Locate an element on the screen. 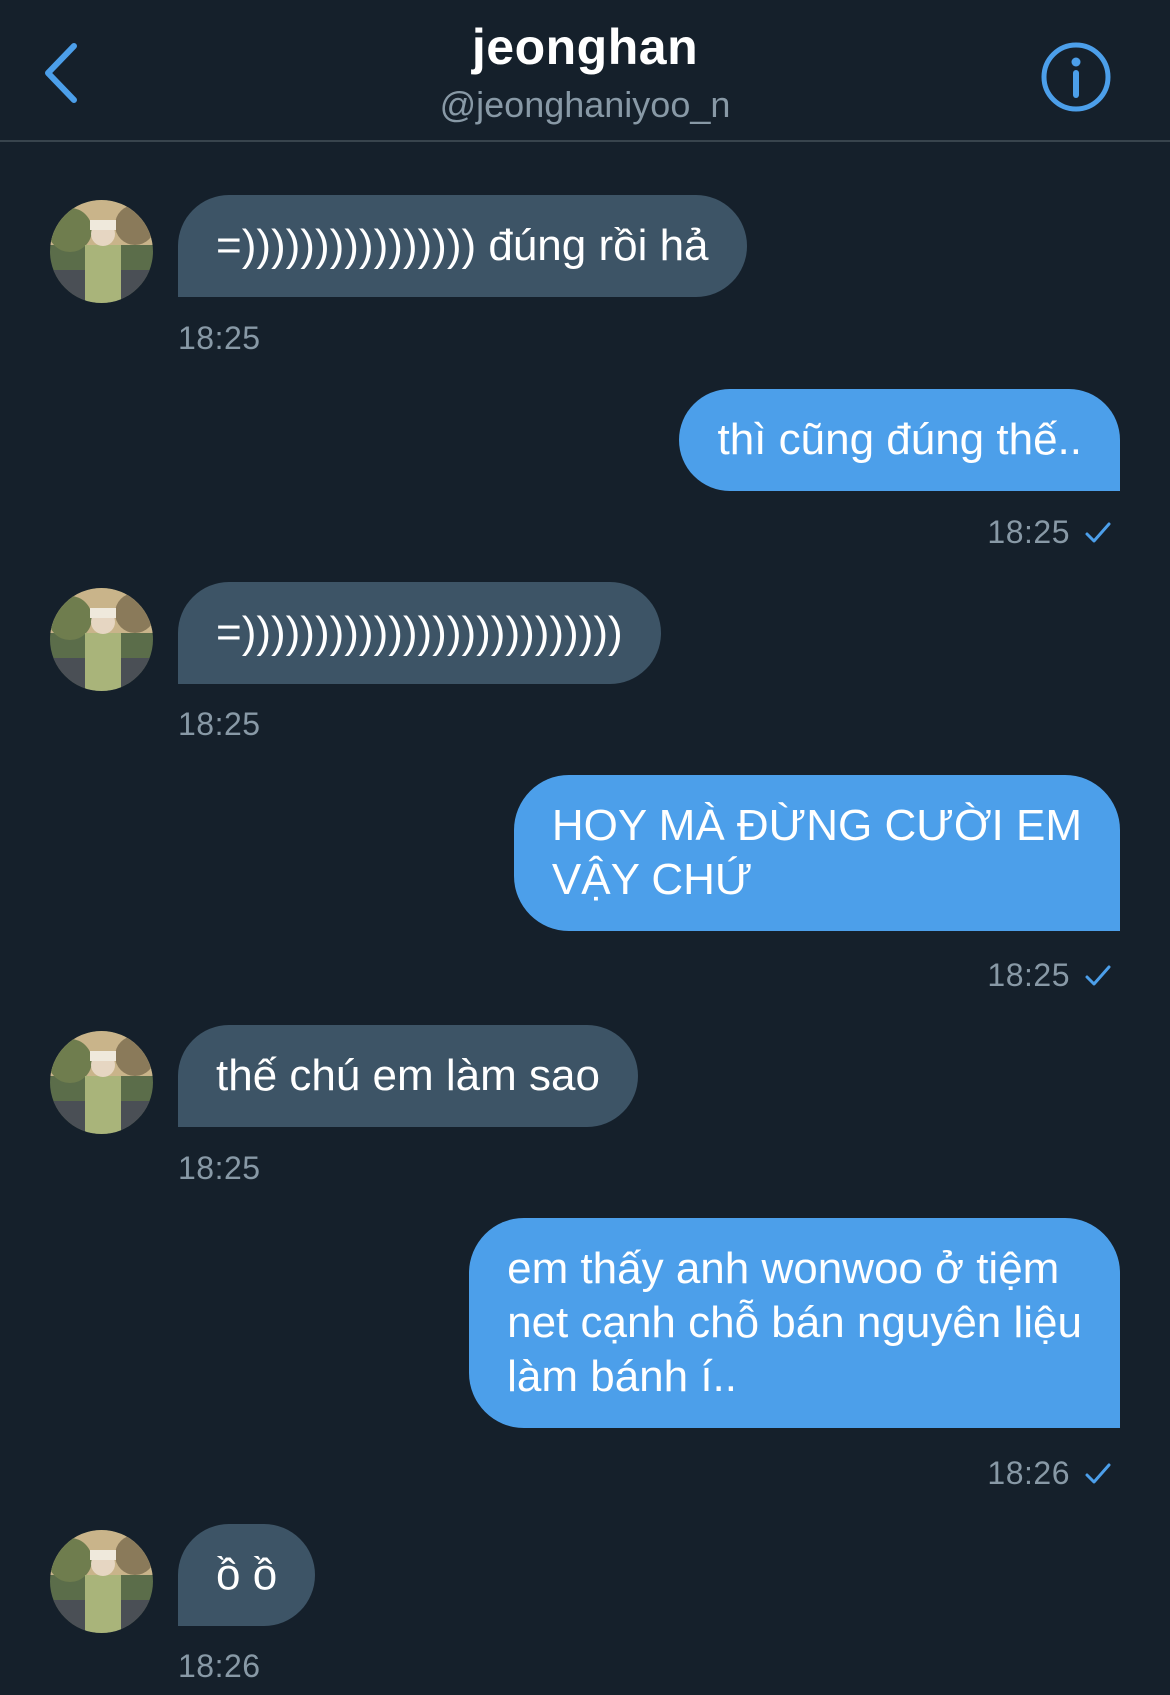 The image size is (1170, 1695). message-bubble-incoming: thế chú em làm sao is located at coordinates (408, 1076).